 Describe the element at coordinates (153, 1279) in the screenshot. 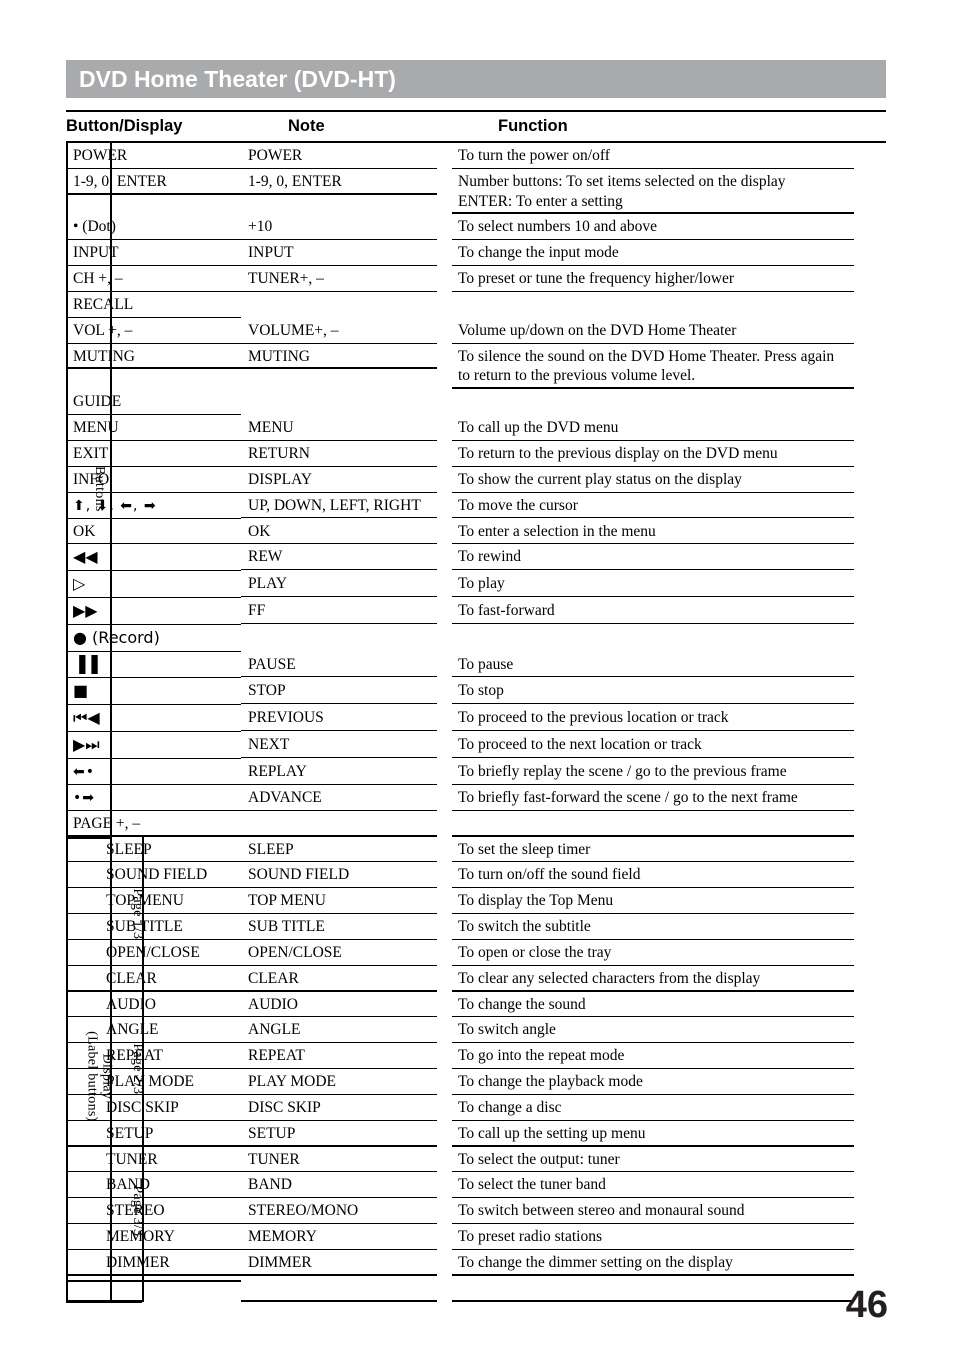

I see `cell-button-display` at that location.